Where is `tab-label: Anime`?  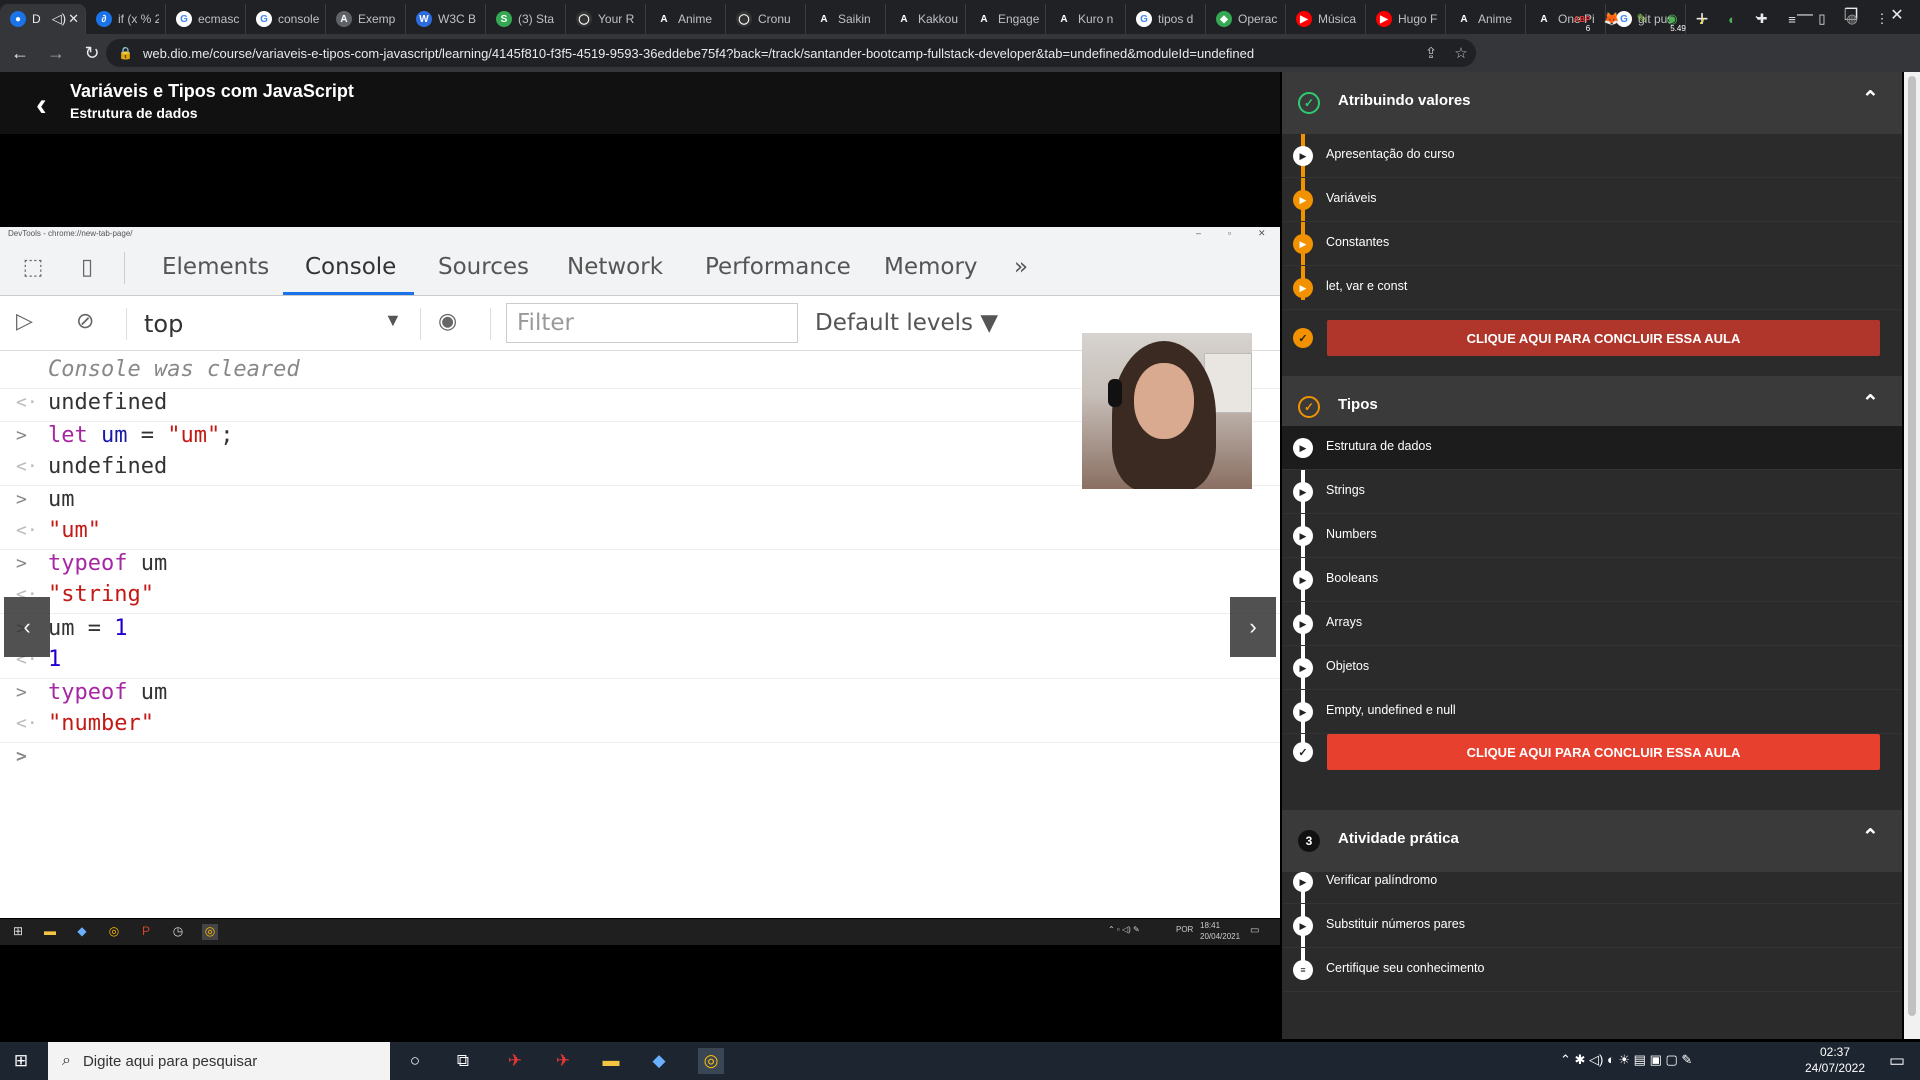 tab-label: Anime is located at coordinates (1495, 19).